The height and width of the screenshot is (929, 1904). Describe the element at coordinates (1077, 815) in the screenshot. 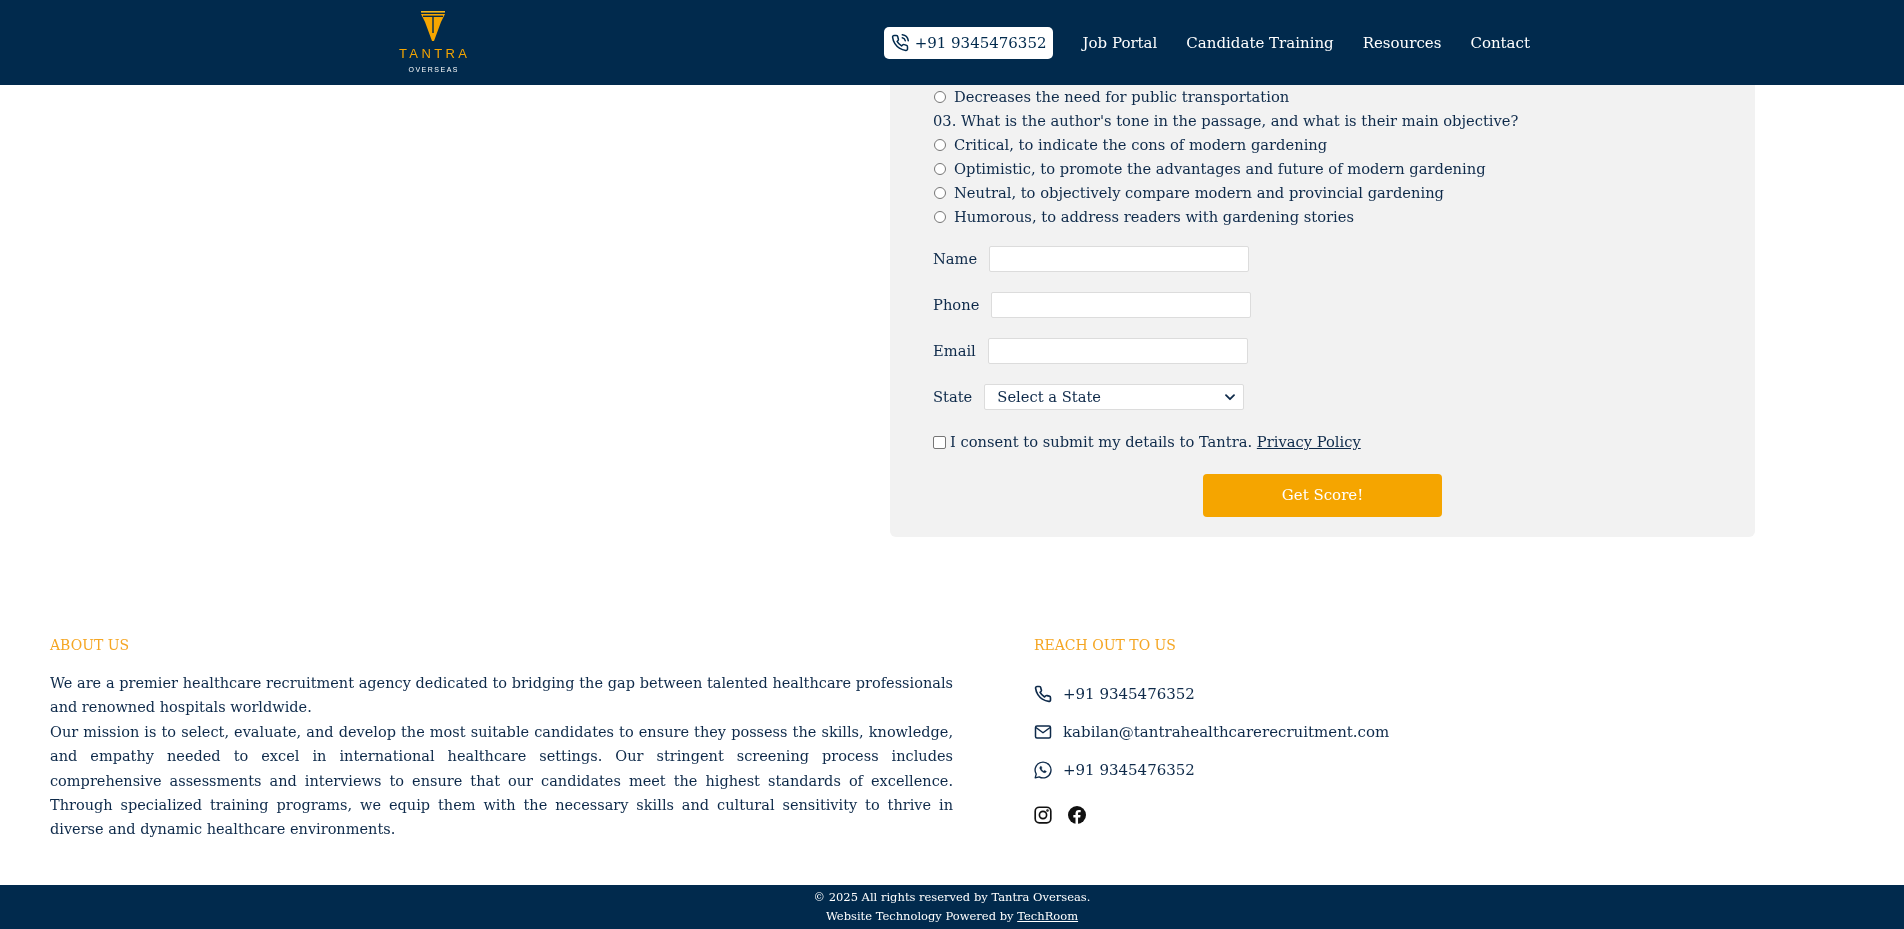

I see `facebook-icon` at that location.